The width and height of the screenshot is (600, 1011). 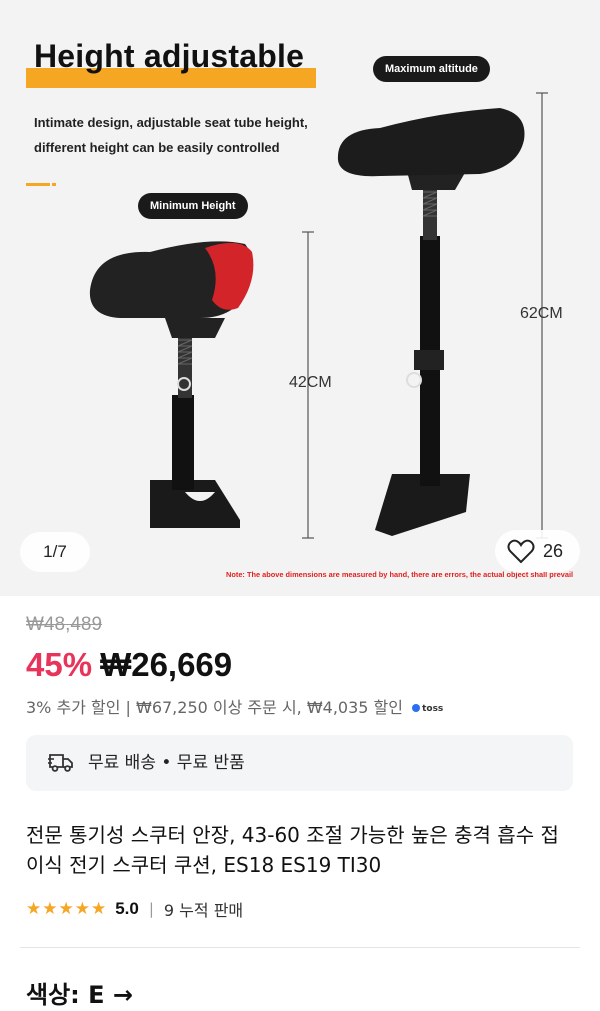 I want to click on shipping-info-box: 무료 배송 • 무료 반품, so click(x=299, y=763).